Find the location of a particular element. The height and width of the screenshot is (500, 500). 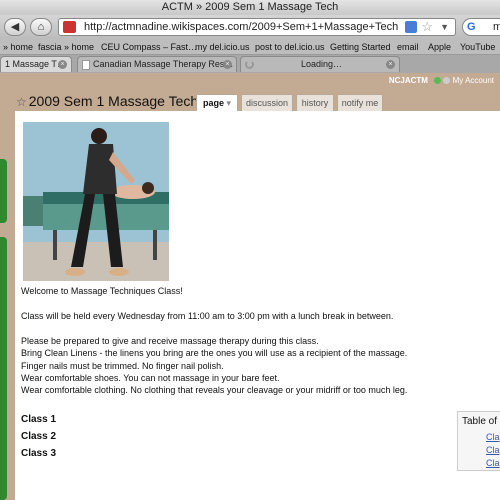

massage-scene-image is located at coordinates (96, 201).